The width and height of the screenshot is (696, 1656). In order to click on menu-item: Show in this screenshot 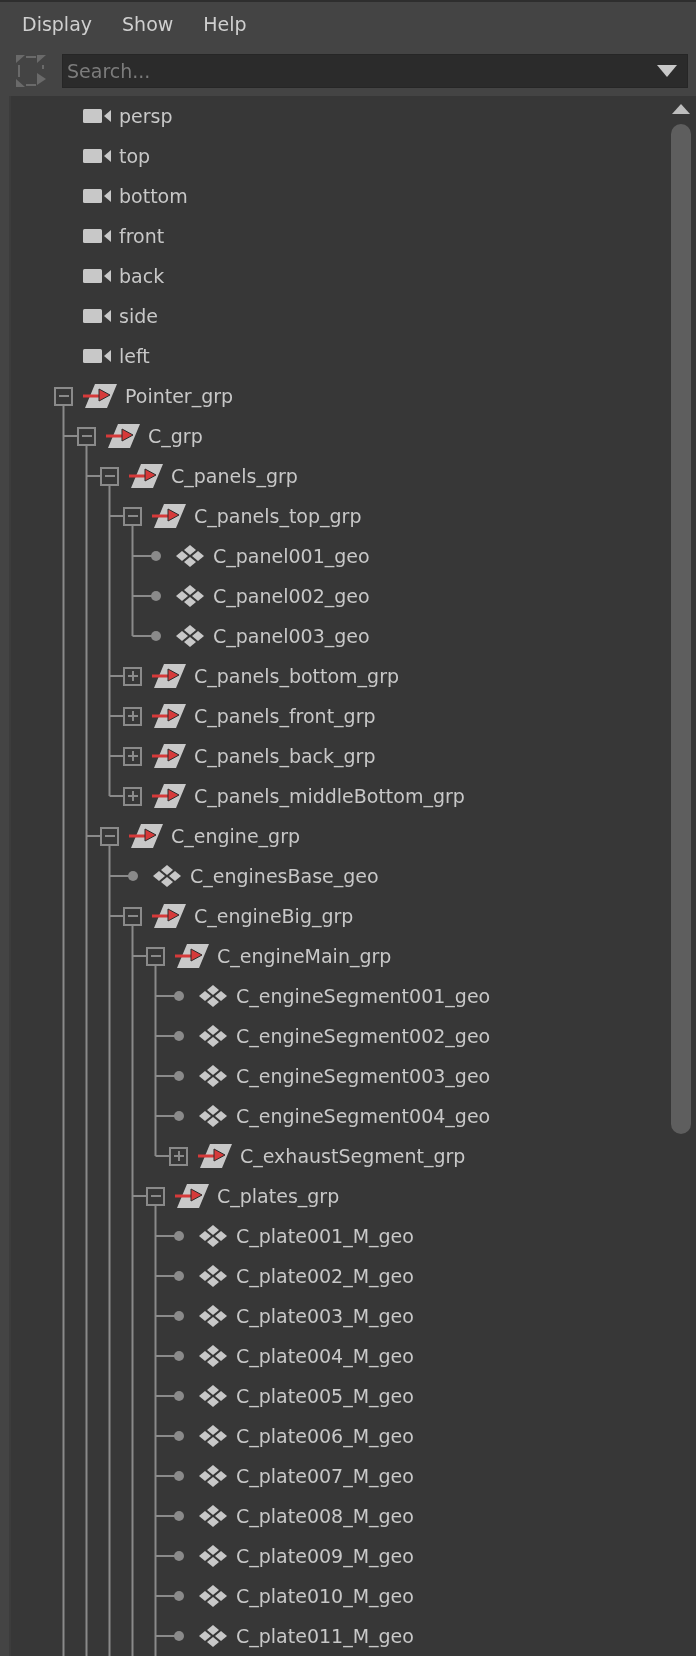, I will do `click(148, 24)`.